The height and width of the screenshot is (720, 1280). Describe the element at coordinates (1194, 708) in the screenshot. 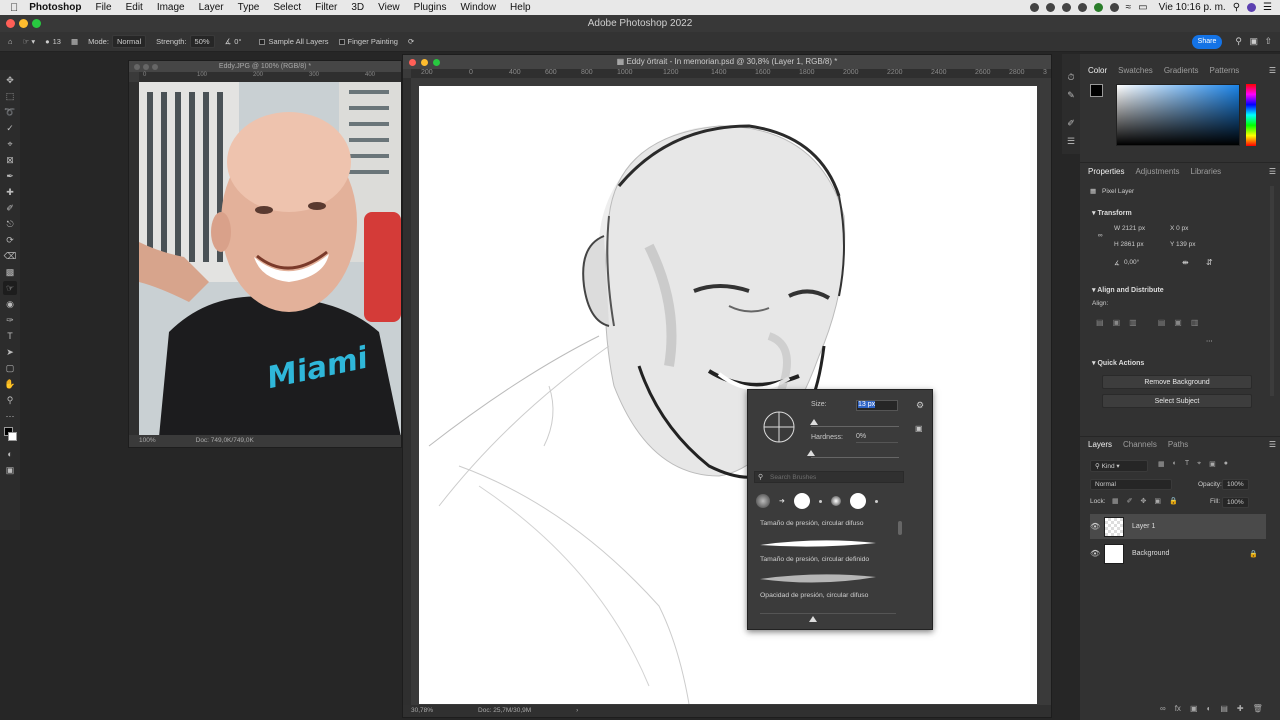

I see `add-mask-icon: ▣` at that location.